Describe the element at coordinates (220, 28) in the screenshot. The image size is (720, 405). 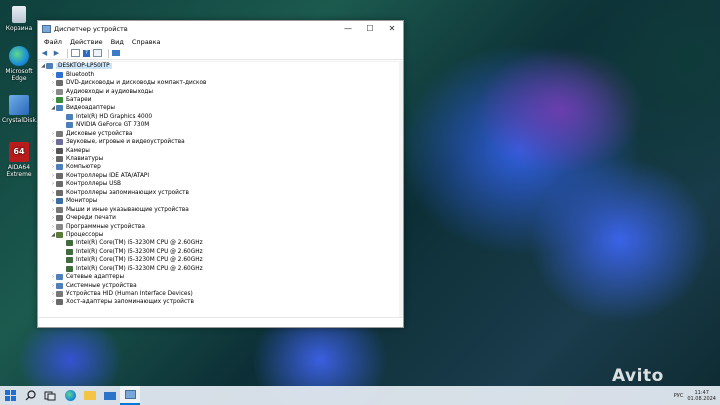
I see `title-bar: Диспетчер устройств — ☐ ✕` at that location.